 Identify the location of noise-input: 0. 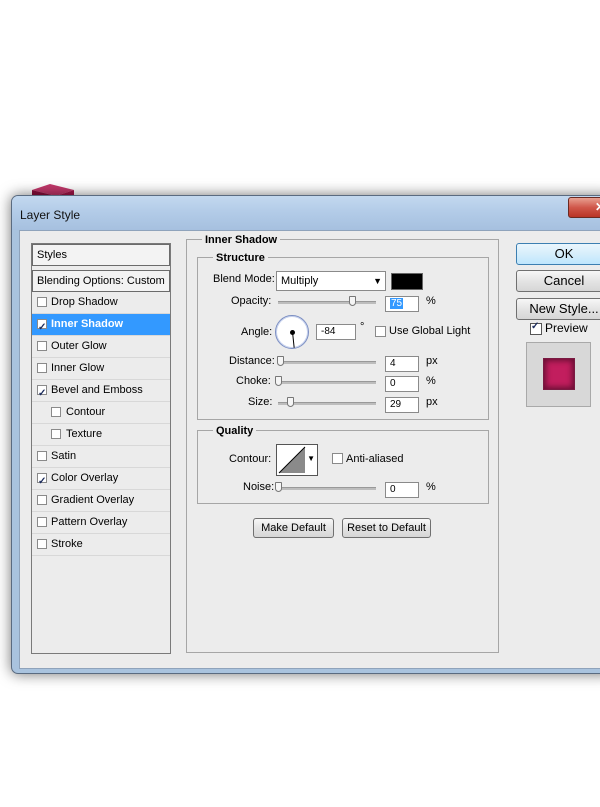
(402, 490).